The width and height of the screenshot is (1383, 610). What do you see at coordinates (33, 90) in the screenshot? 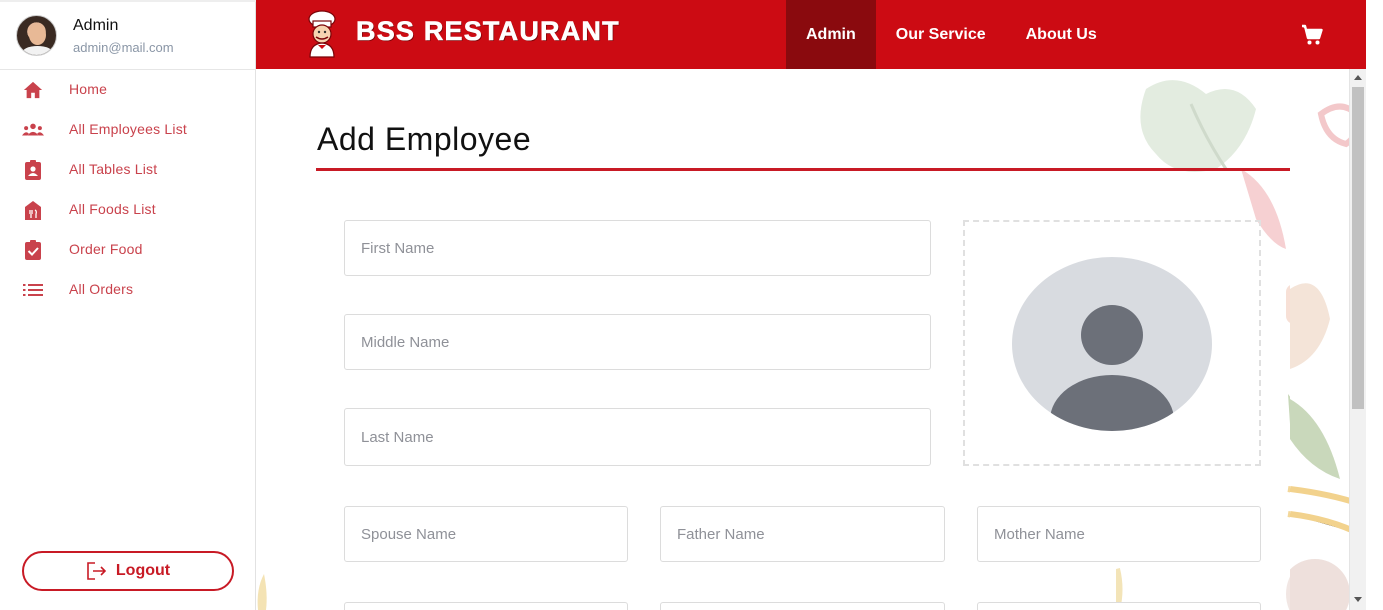
I see `home-icon` at bounding box center [33, 90].